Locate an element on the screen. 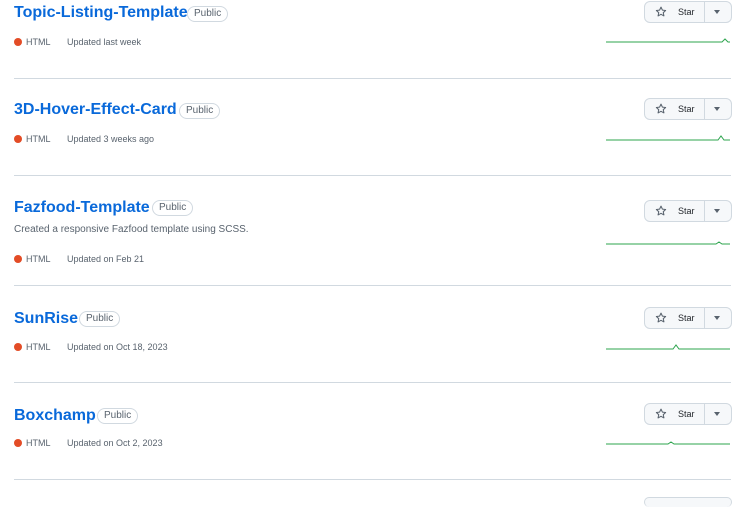 This screenshot has width=755, height=507. star-button-group is located at coordinates (688, 502).